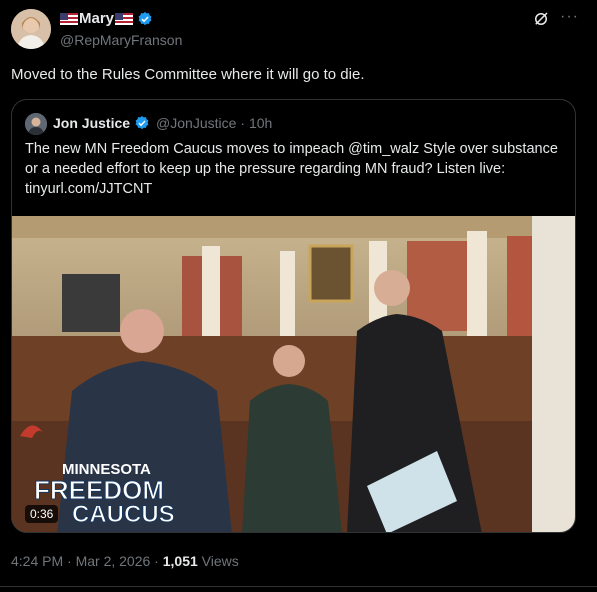 The height and width of the screenshot is (592, 597). Describe the element at coordinates (121, 40) in the screenshot. I see `author-handle: @RepMaryFranson` at that location.